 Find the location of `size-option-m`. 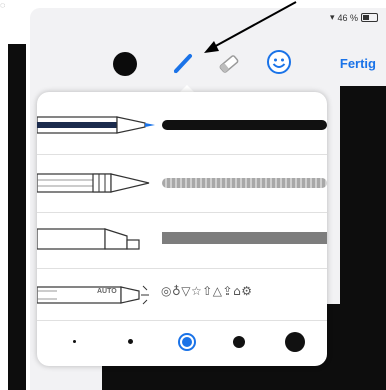

size-option-m is located at coordinates (187, 342).